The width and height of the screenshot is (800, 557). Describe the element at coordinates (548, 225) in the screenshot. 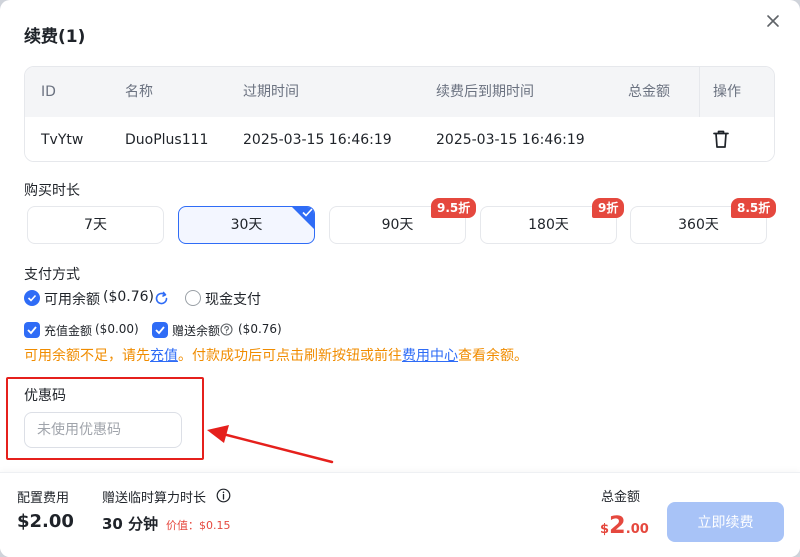

I see `duration-option-label: 180天` at that location.